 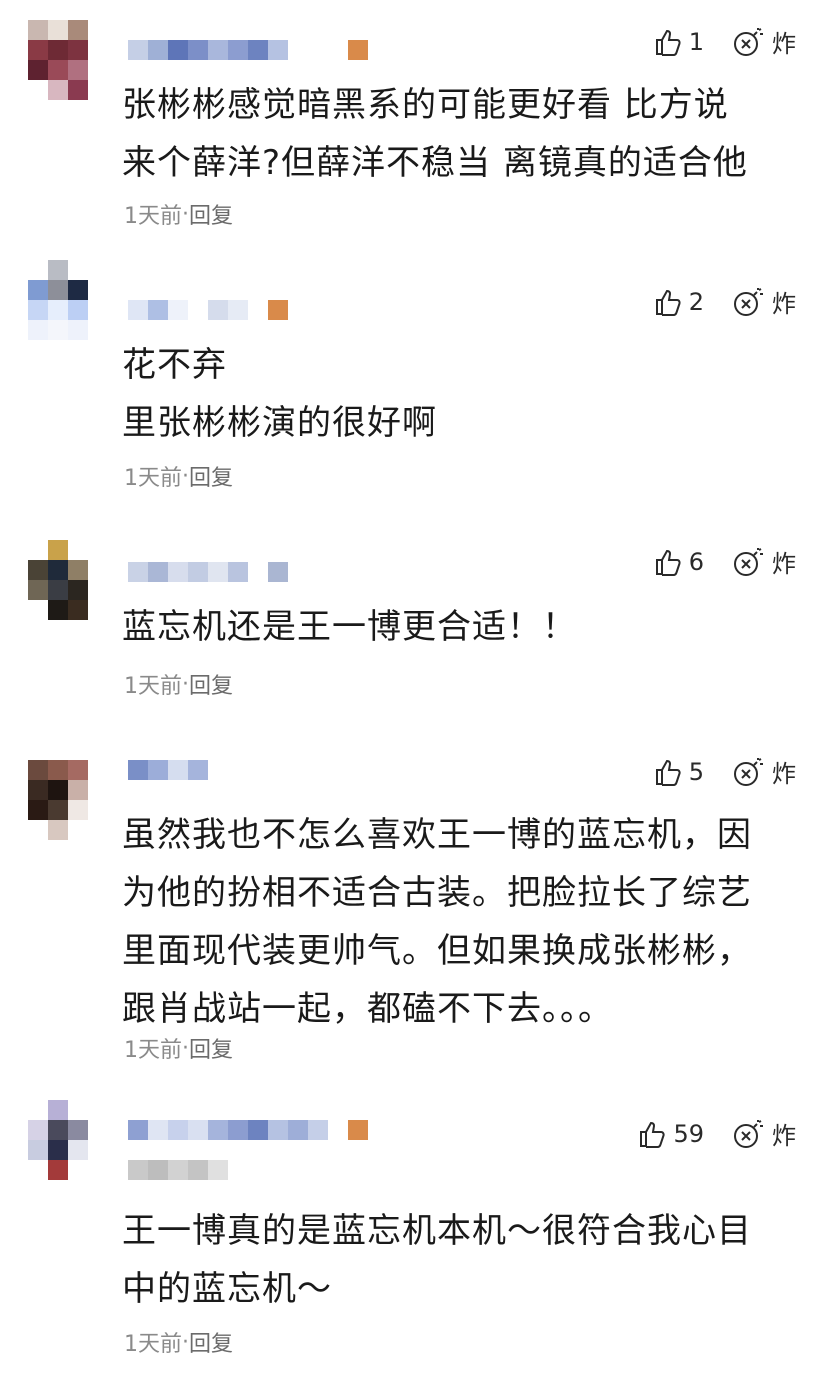 I want to click on like-count: 6, so click(x=696, y=561).